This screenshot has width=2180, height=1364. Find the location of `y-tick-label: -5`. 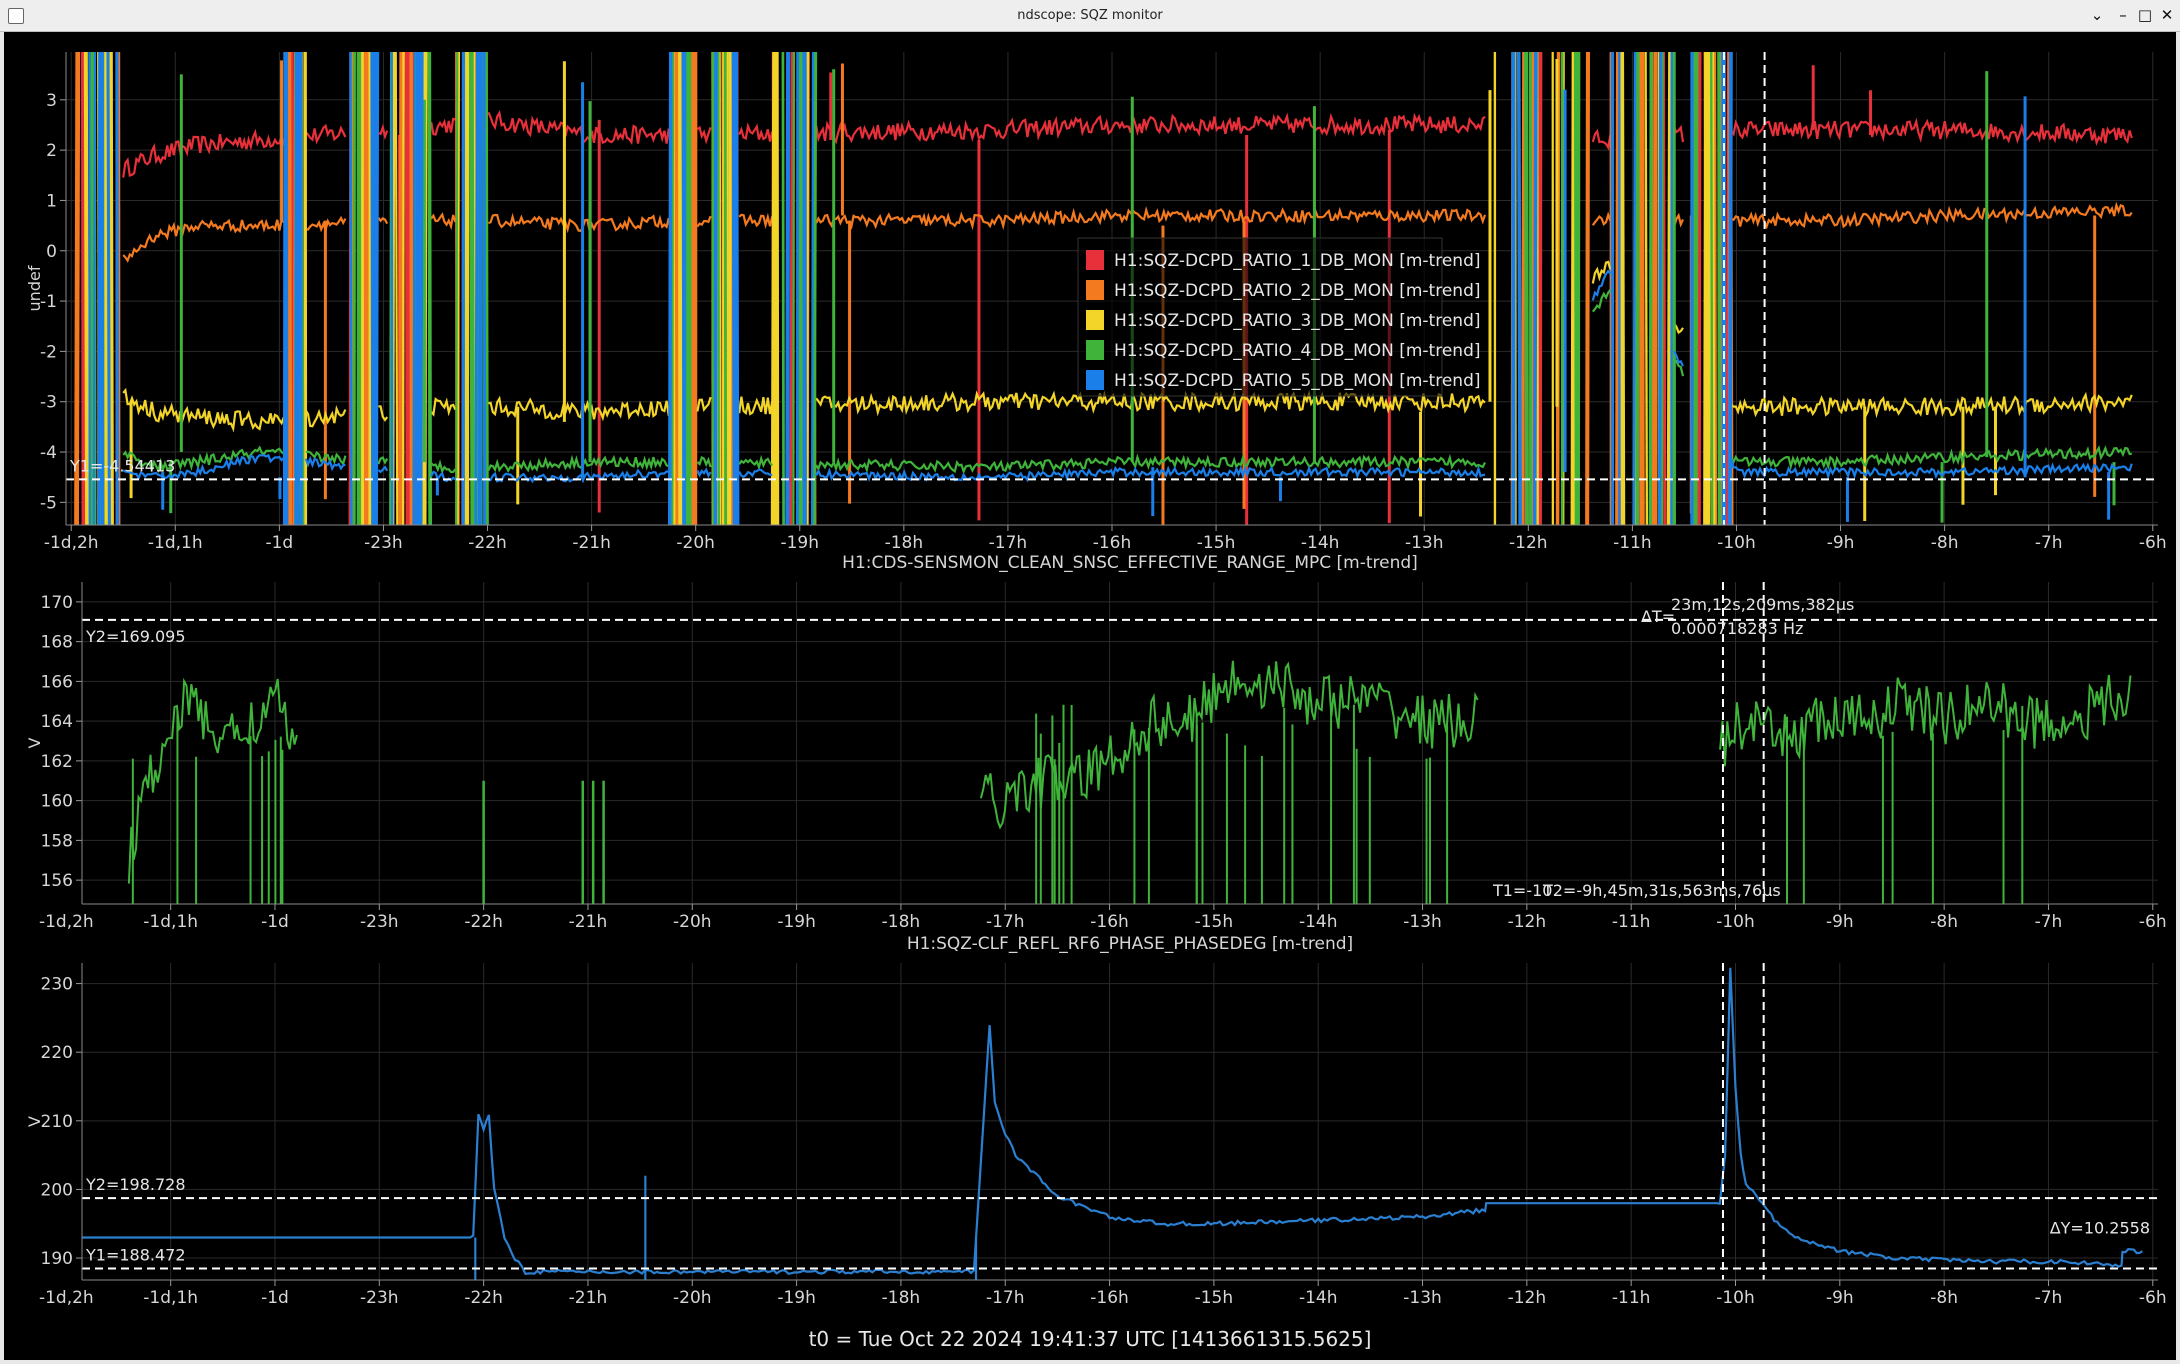

y-tick-label: -5 is located at coordinates (48, 503).